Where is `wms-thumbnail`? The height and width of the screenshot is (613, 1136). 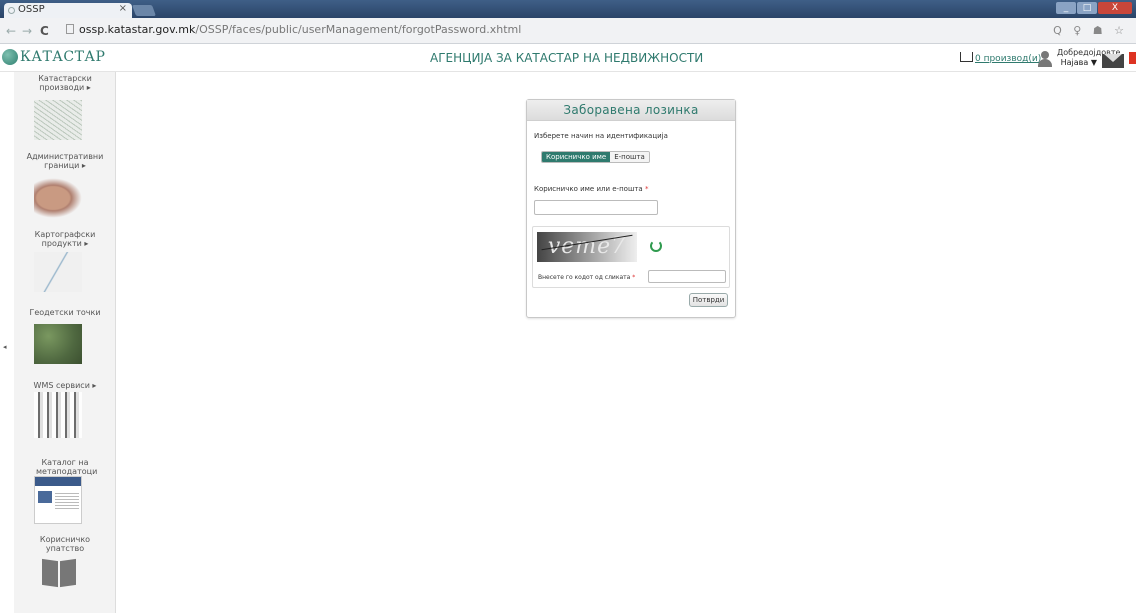
wms-thumbnail is located at coordinates (58, 415).